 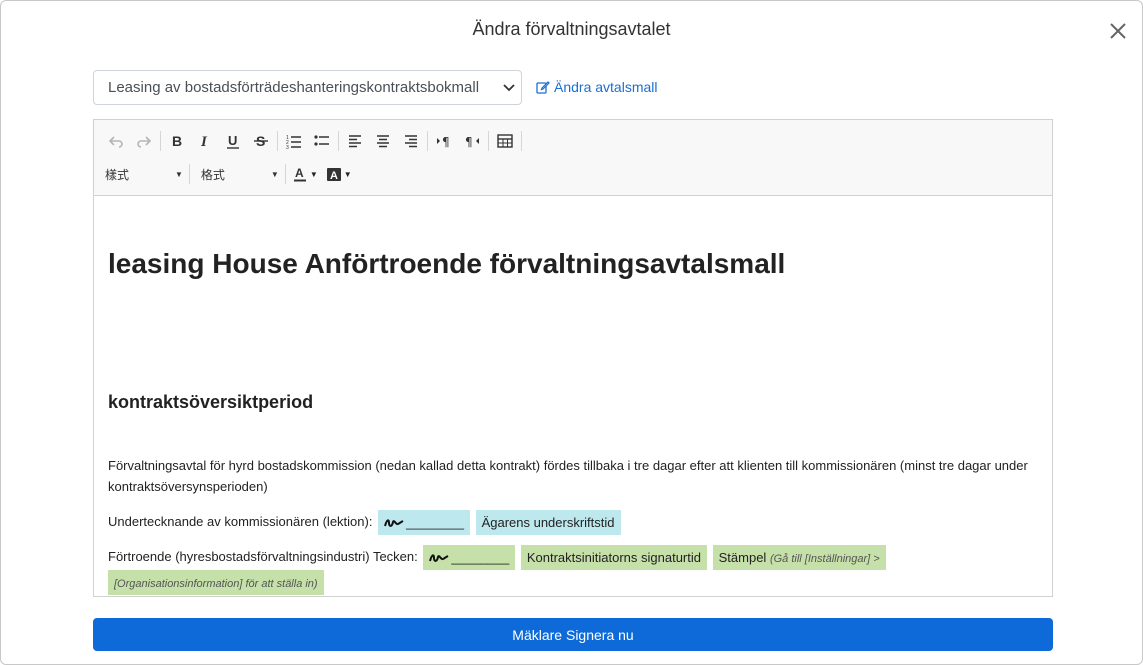 I want to click on underline-icon: U, so click(x=233, y=141).